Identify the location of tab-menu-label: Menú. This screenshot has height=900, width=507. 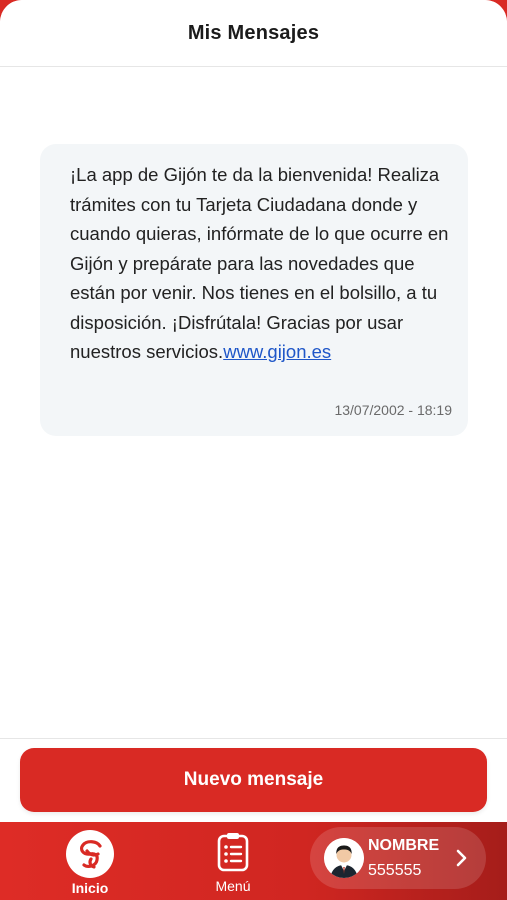
(233, 886).